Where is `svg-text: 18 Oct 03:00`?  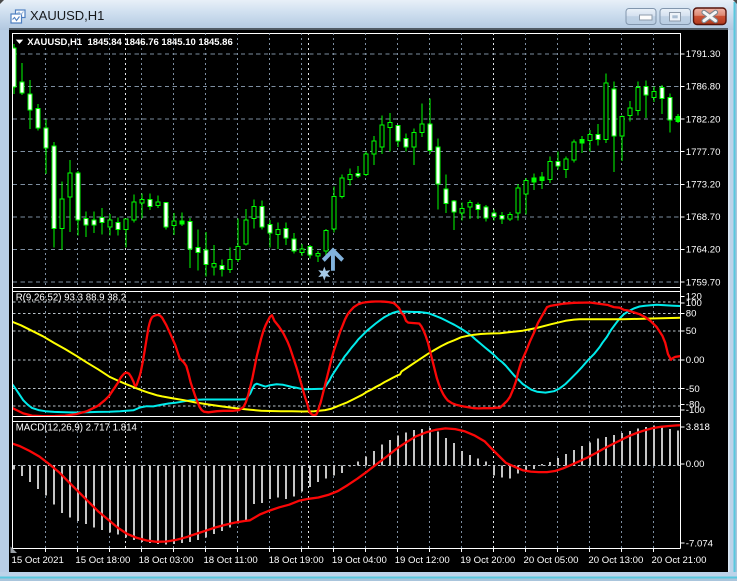
svg-text: 18 Oct 03:00 is located at coordinates (166, 560).